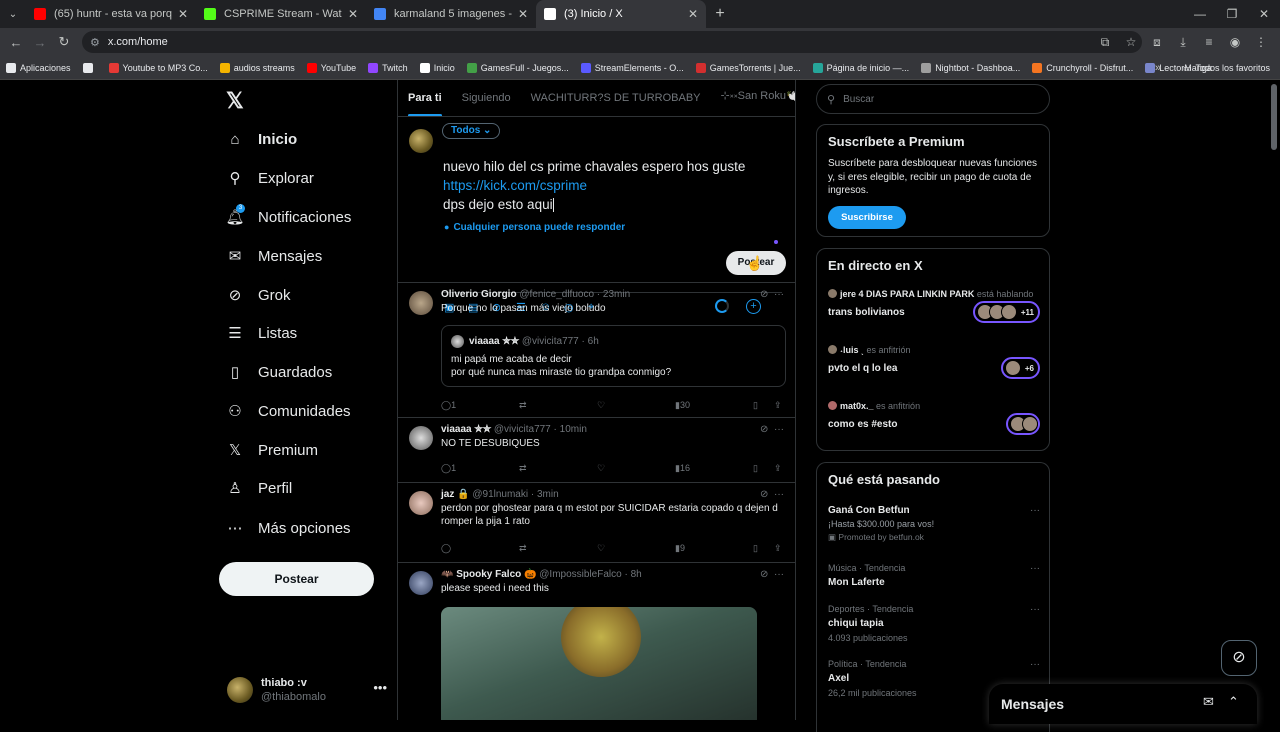 The image size is (1280, 732). What do you see at coordinates (1131, 42) in the screenshot?
I see `bookmark-star-icon: ☆` at bounding box center [1131, 42].